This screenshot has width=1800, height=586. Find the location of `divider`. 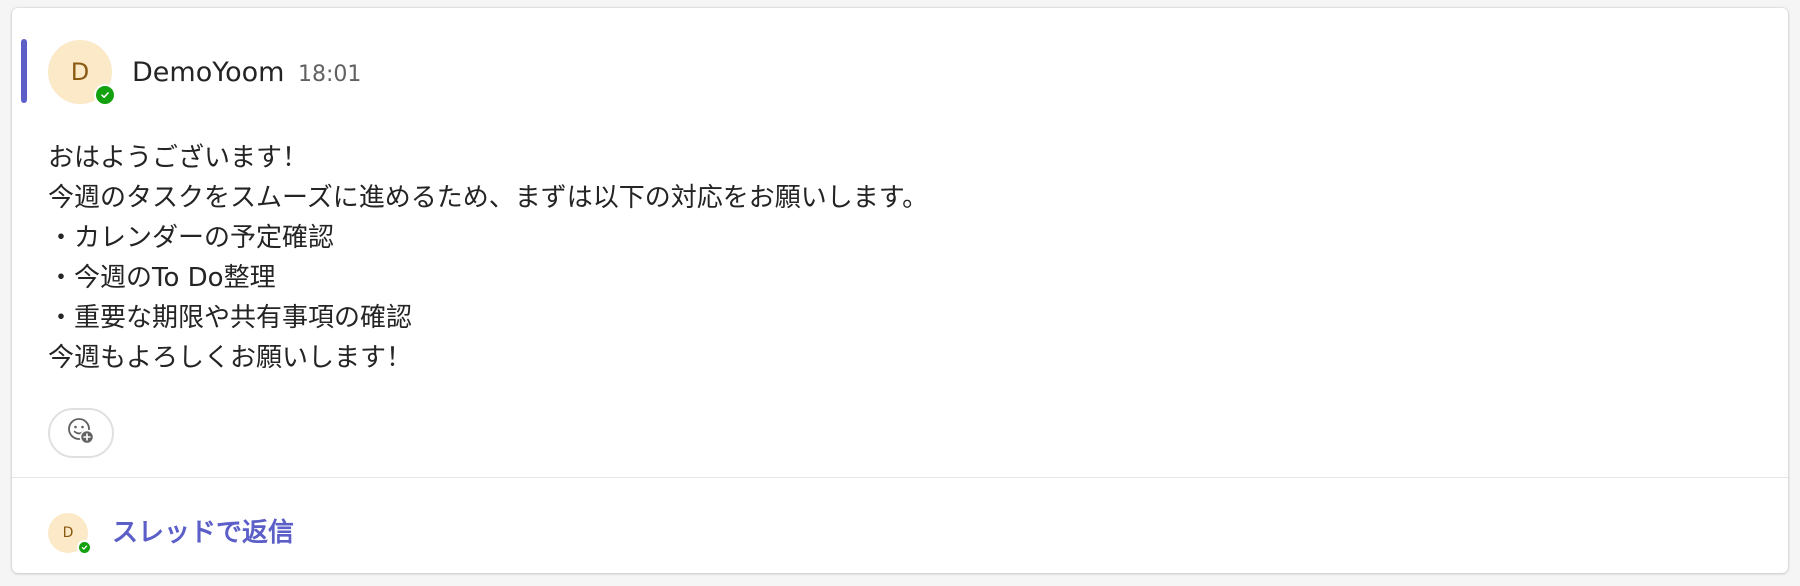

divider is located at coordinates (900, 477).